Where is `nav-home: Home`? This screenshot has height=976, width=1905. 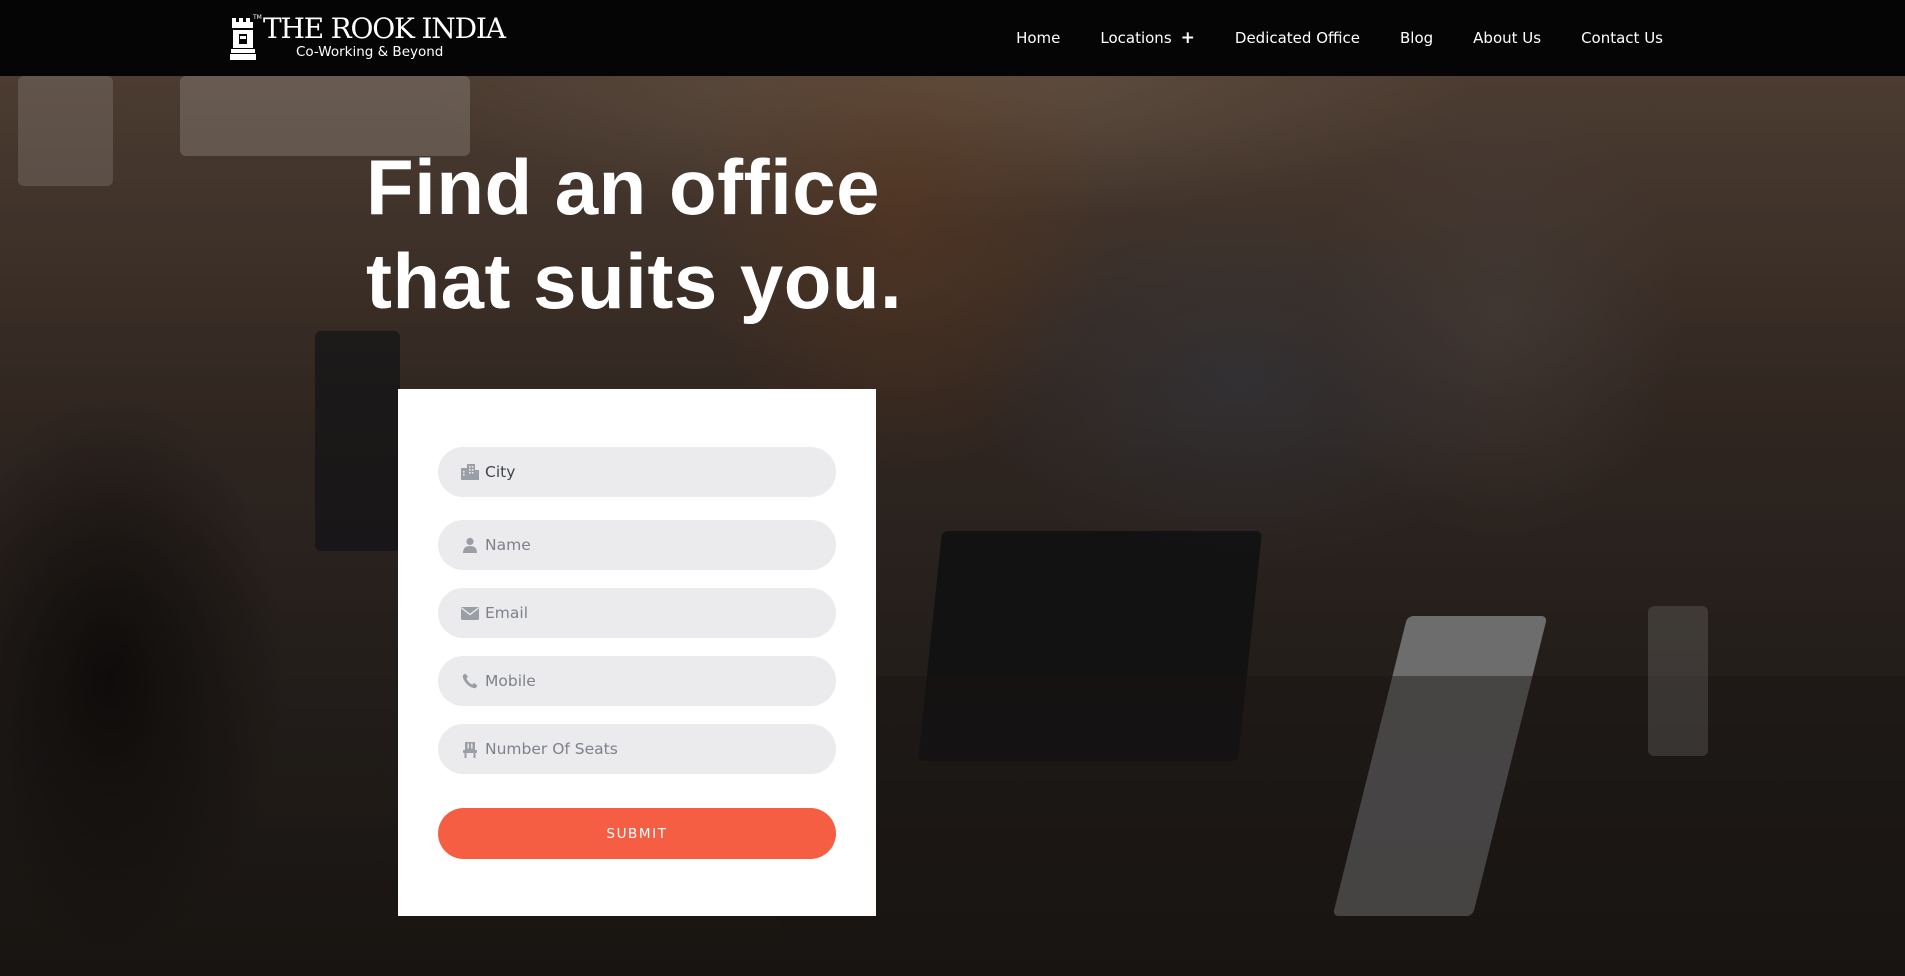 nav-home: Home is located at coordinates (1038, 38).